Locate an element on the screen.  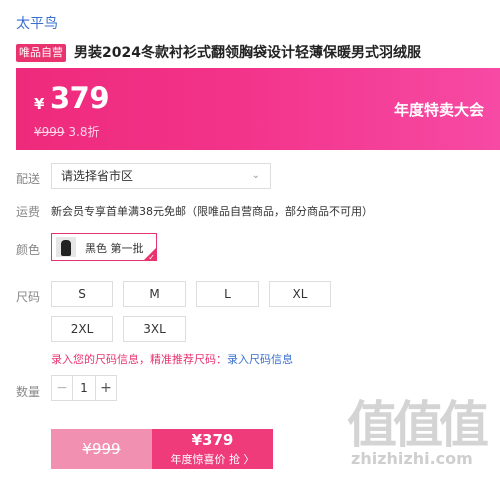
size-option-s: S is located at coordinates (82, 294).